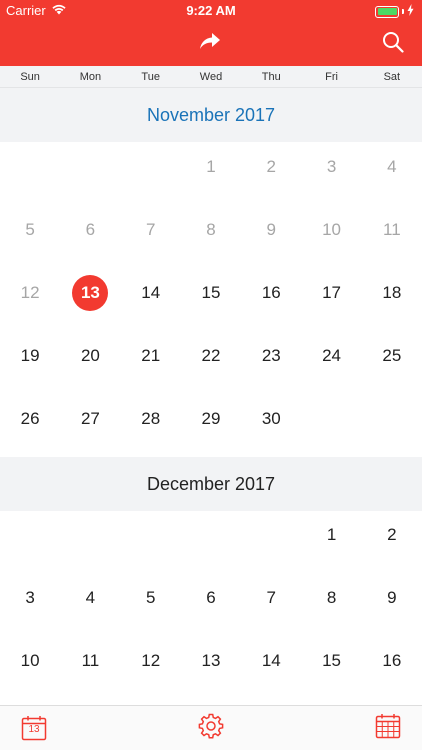 The height and width of the screenshot is (750, 422). I want to click on day-number: 8, so click(211, 229).